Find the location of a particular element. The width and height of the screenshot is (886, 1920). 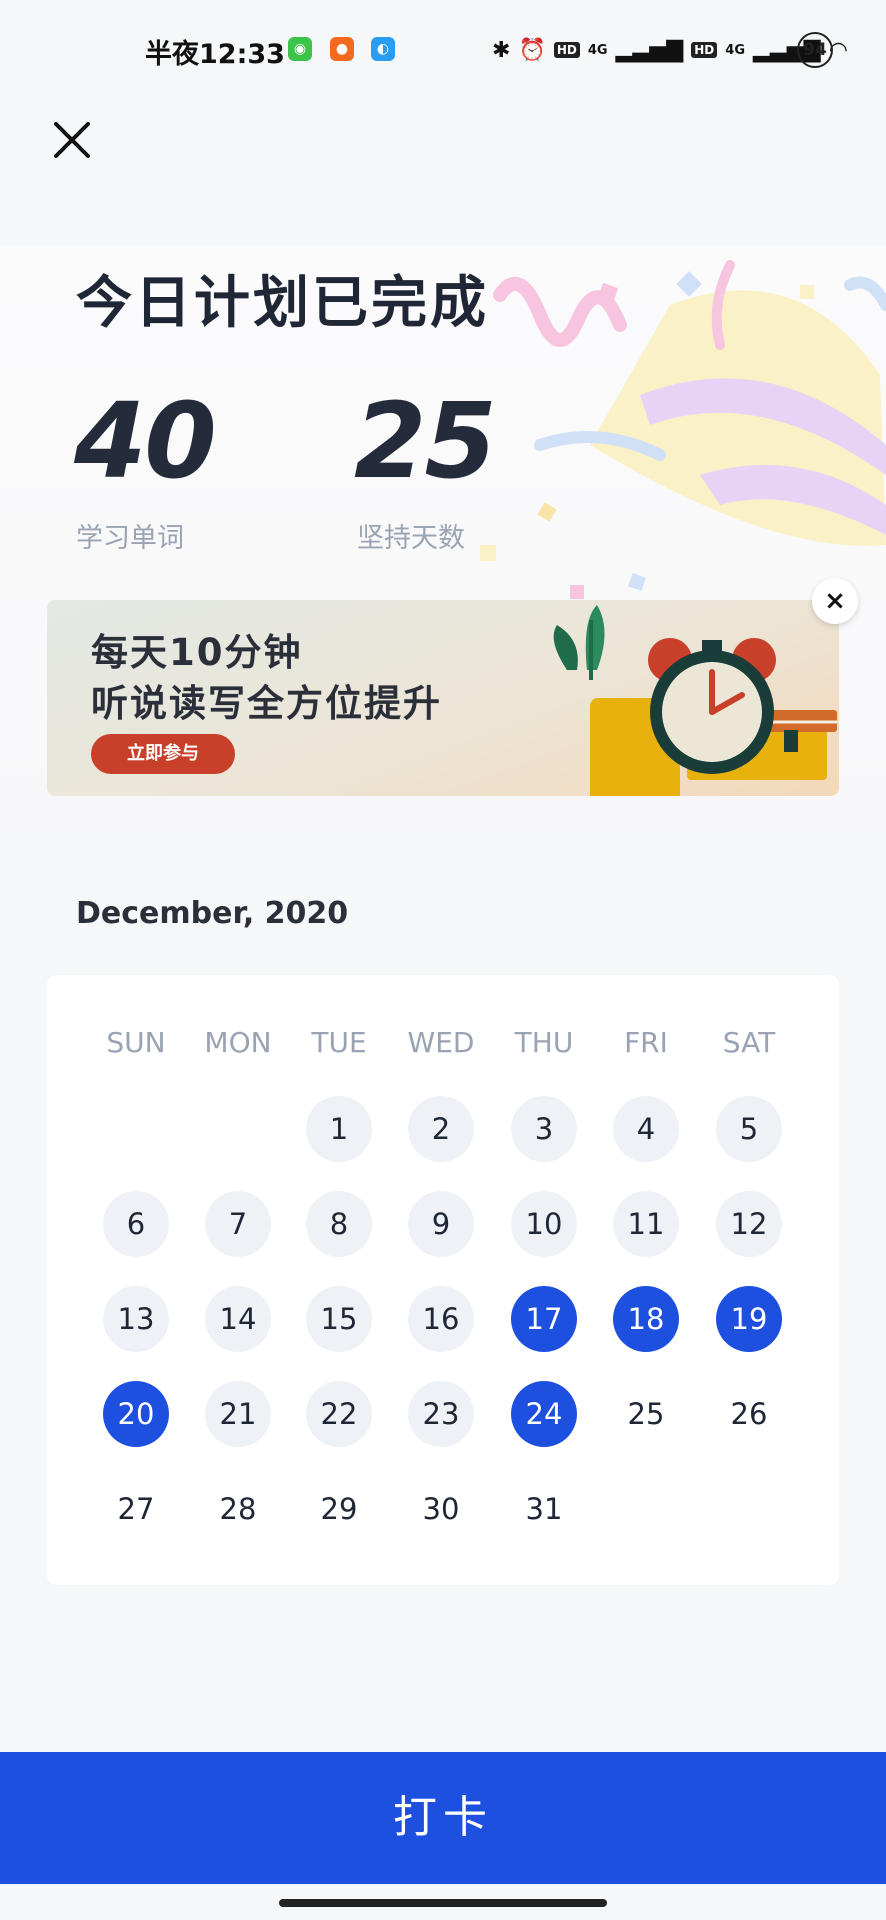

bluetooth-icon: ✱ is located at coordinates (501, 50).